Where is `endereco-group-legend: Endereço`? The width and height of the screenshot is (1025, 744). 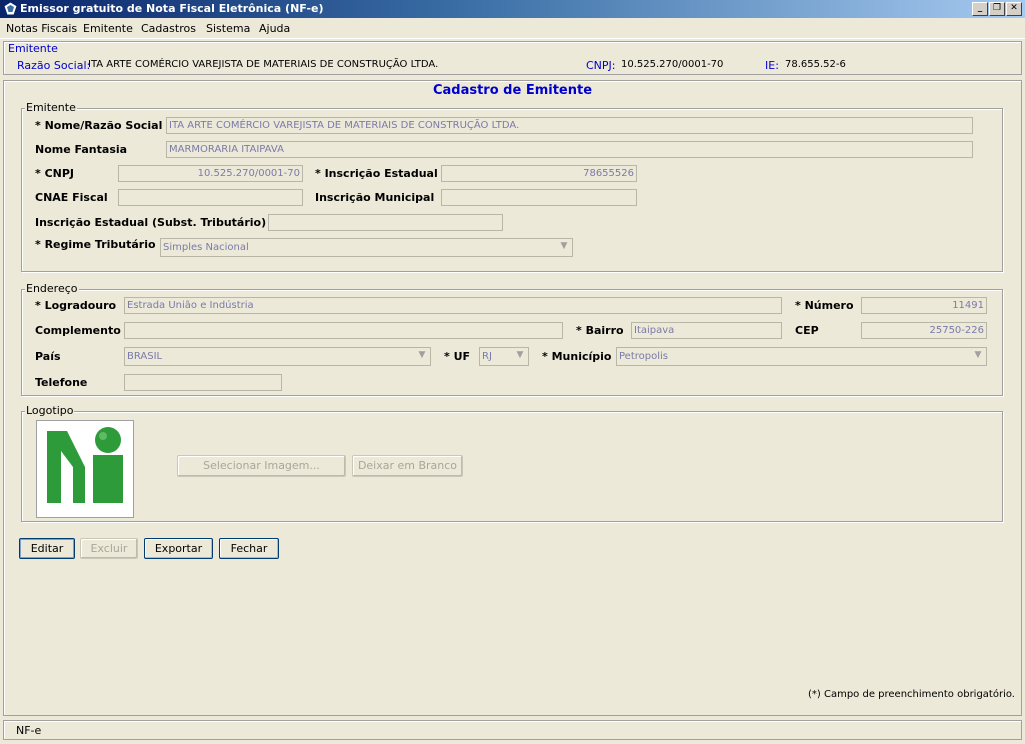 endereco-group-legend: Endereço is located at coordinates (52, 288).